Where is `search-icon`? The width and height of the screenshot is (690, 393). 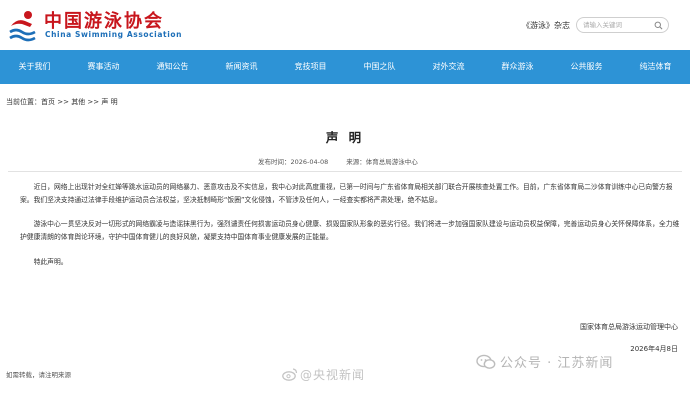
search-icon is located at coordinates (658, 25).